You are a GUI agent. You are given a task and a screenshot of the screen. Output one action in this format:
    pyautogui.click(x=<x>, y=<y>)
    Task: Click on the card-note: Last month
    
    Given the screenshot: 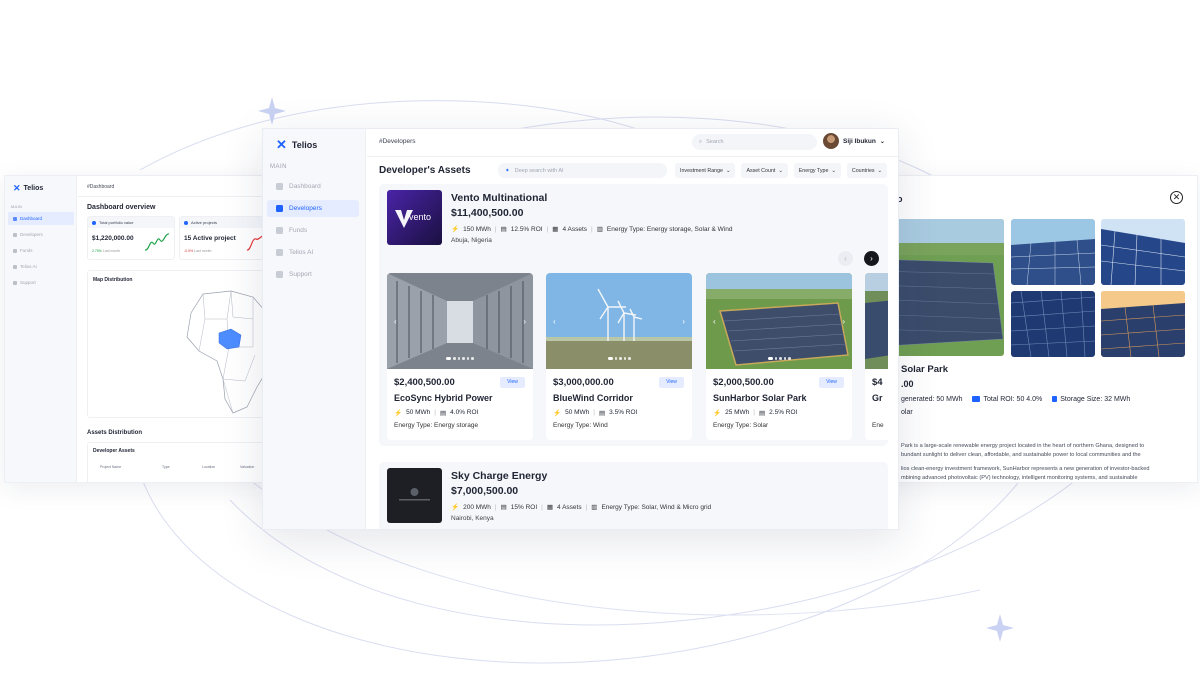 What is the action you would take?
    pyautogui.click(x=111, y=251)
    